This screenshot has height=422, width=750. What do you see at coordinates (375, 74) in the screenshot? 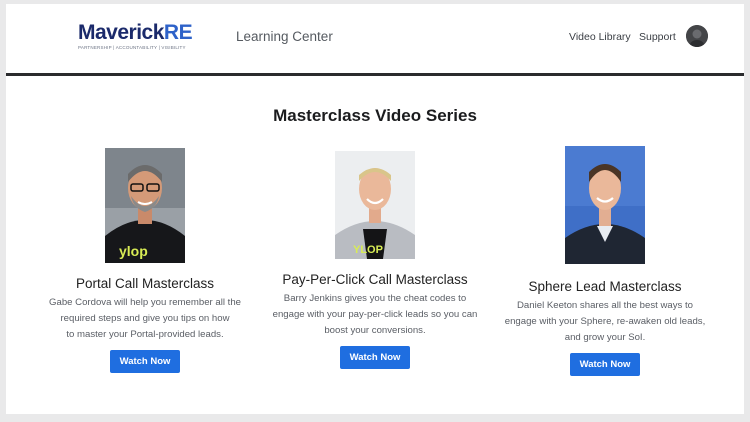
I see `header-divider` at bounding box center [375, 74].